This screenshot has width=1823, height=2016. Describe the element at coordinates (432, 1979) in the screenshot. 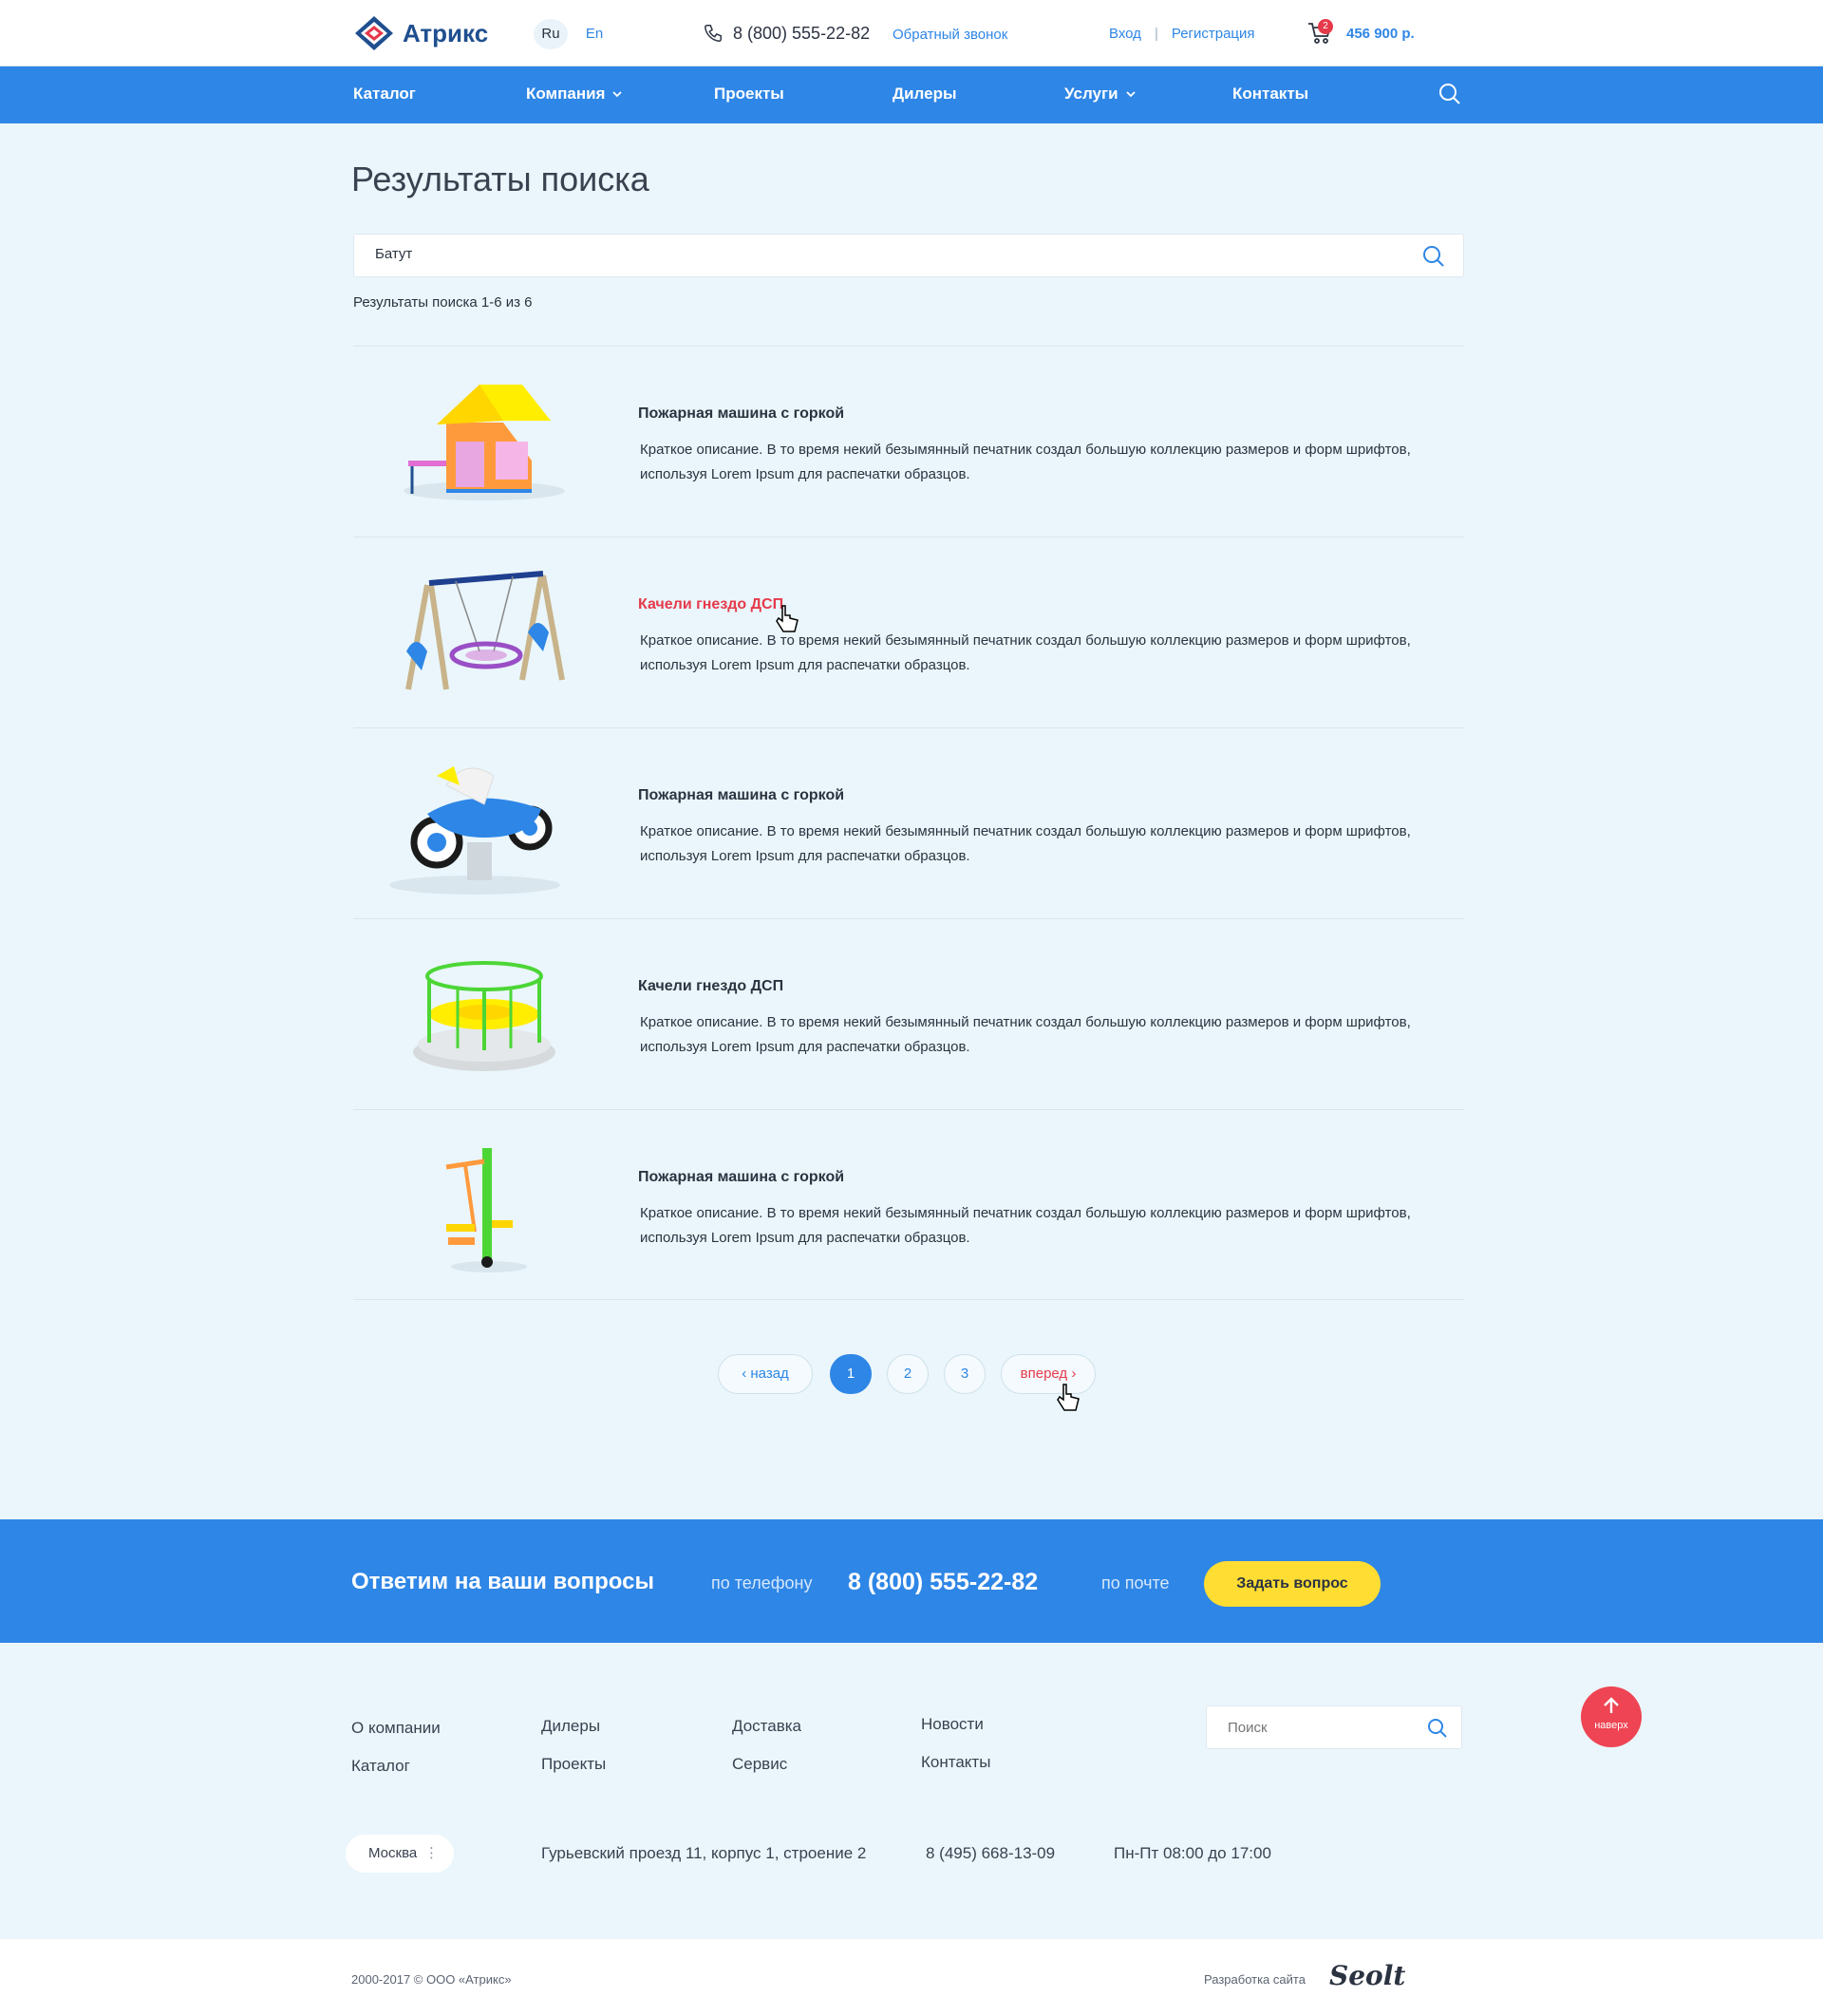

I see `copyright: 2000-2017 © ООО «Атрикс»` at that location.